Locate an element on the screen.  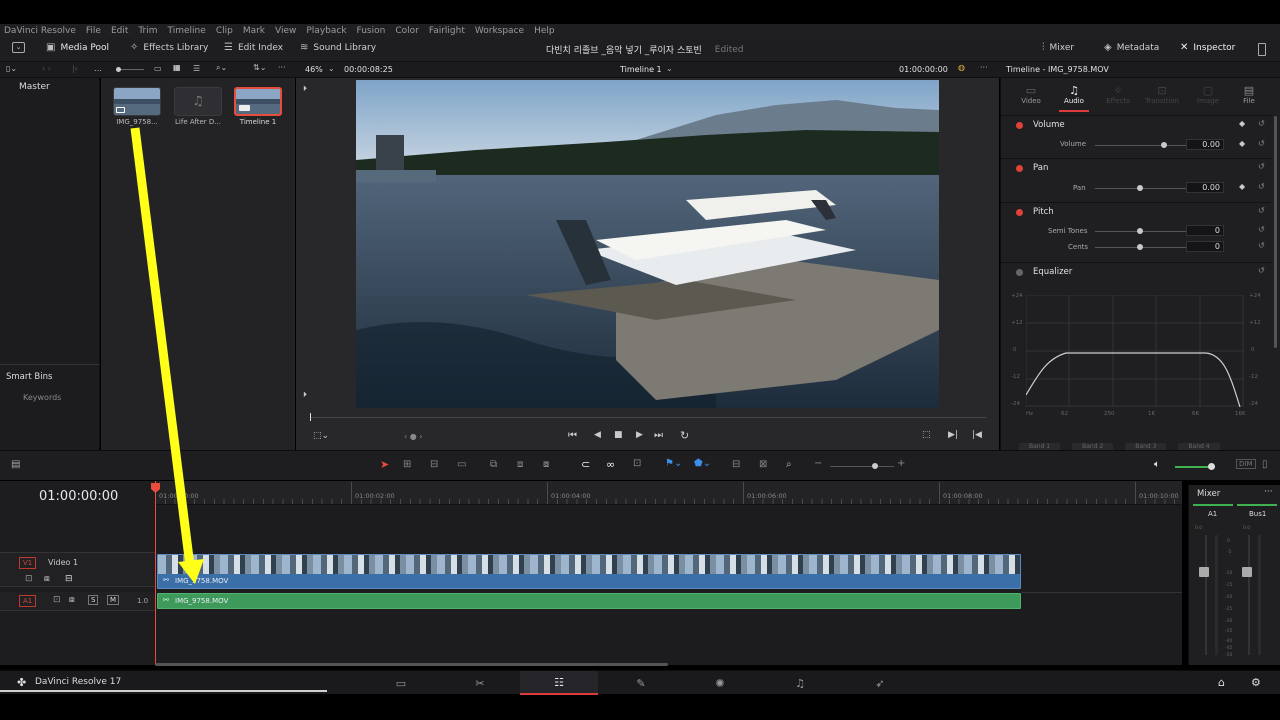
tab-video: ▭ Video is located at coordinates (1031, 94).